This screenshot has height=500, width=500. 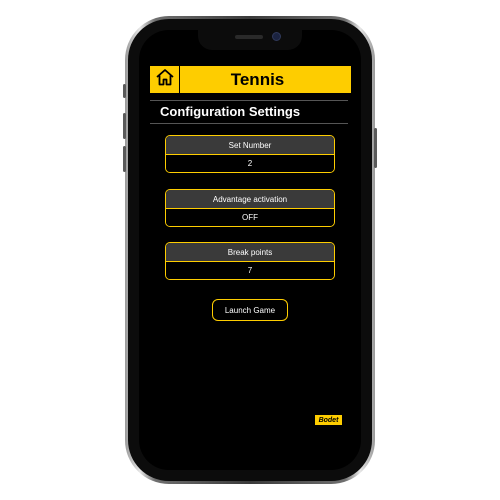 I want to click on setting-label: Break points, so click(x=250, y=252).